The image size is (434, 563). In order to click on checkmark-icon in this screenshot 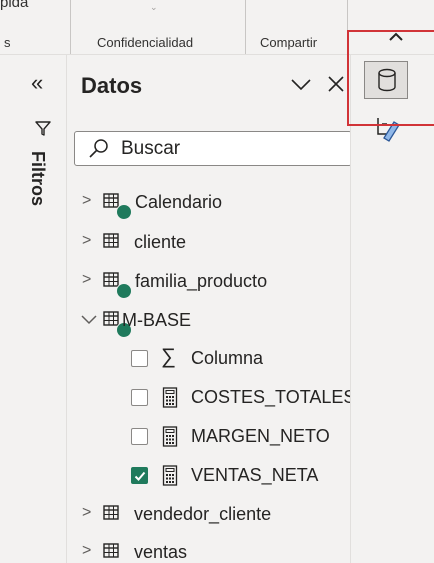, I will do `click(140, 476)`.